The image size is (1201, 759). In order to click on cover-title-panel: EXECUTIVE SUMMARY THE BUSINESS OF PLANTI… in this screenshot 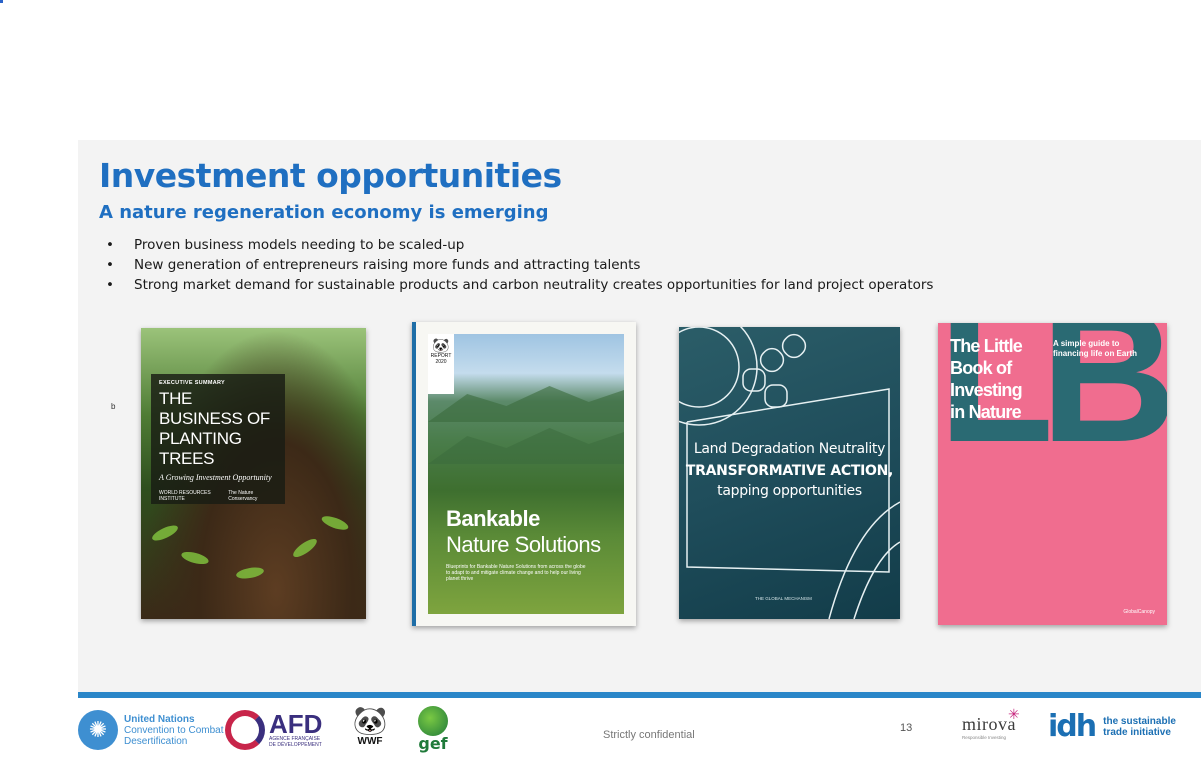, I will do `click(218, 439)`.